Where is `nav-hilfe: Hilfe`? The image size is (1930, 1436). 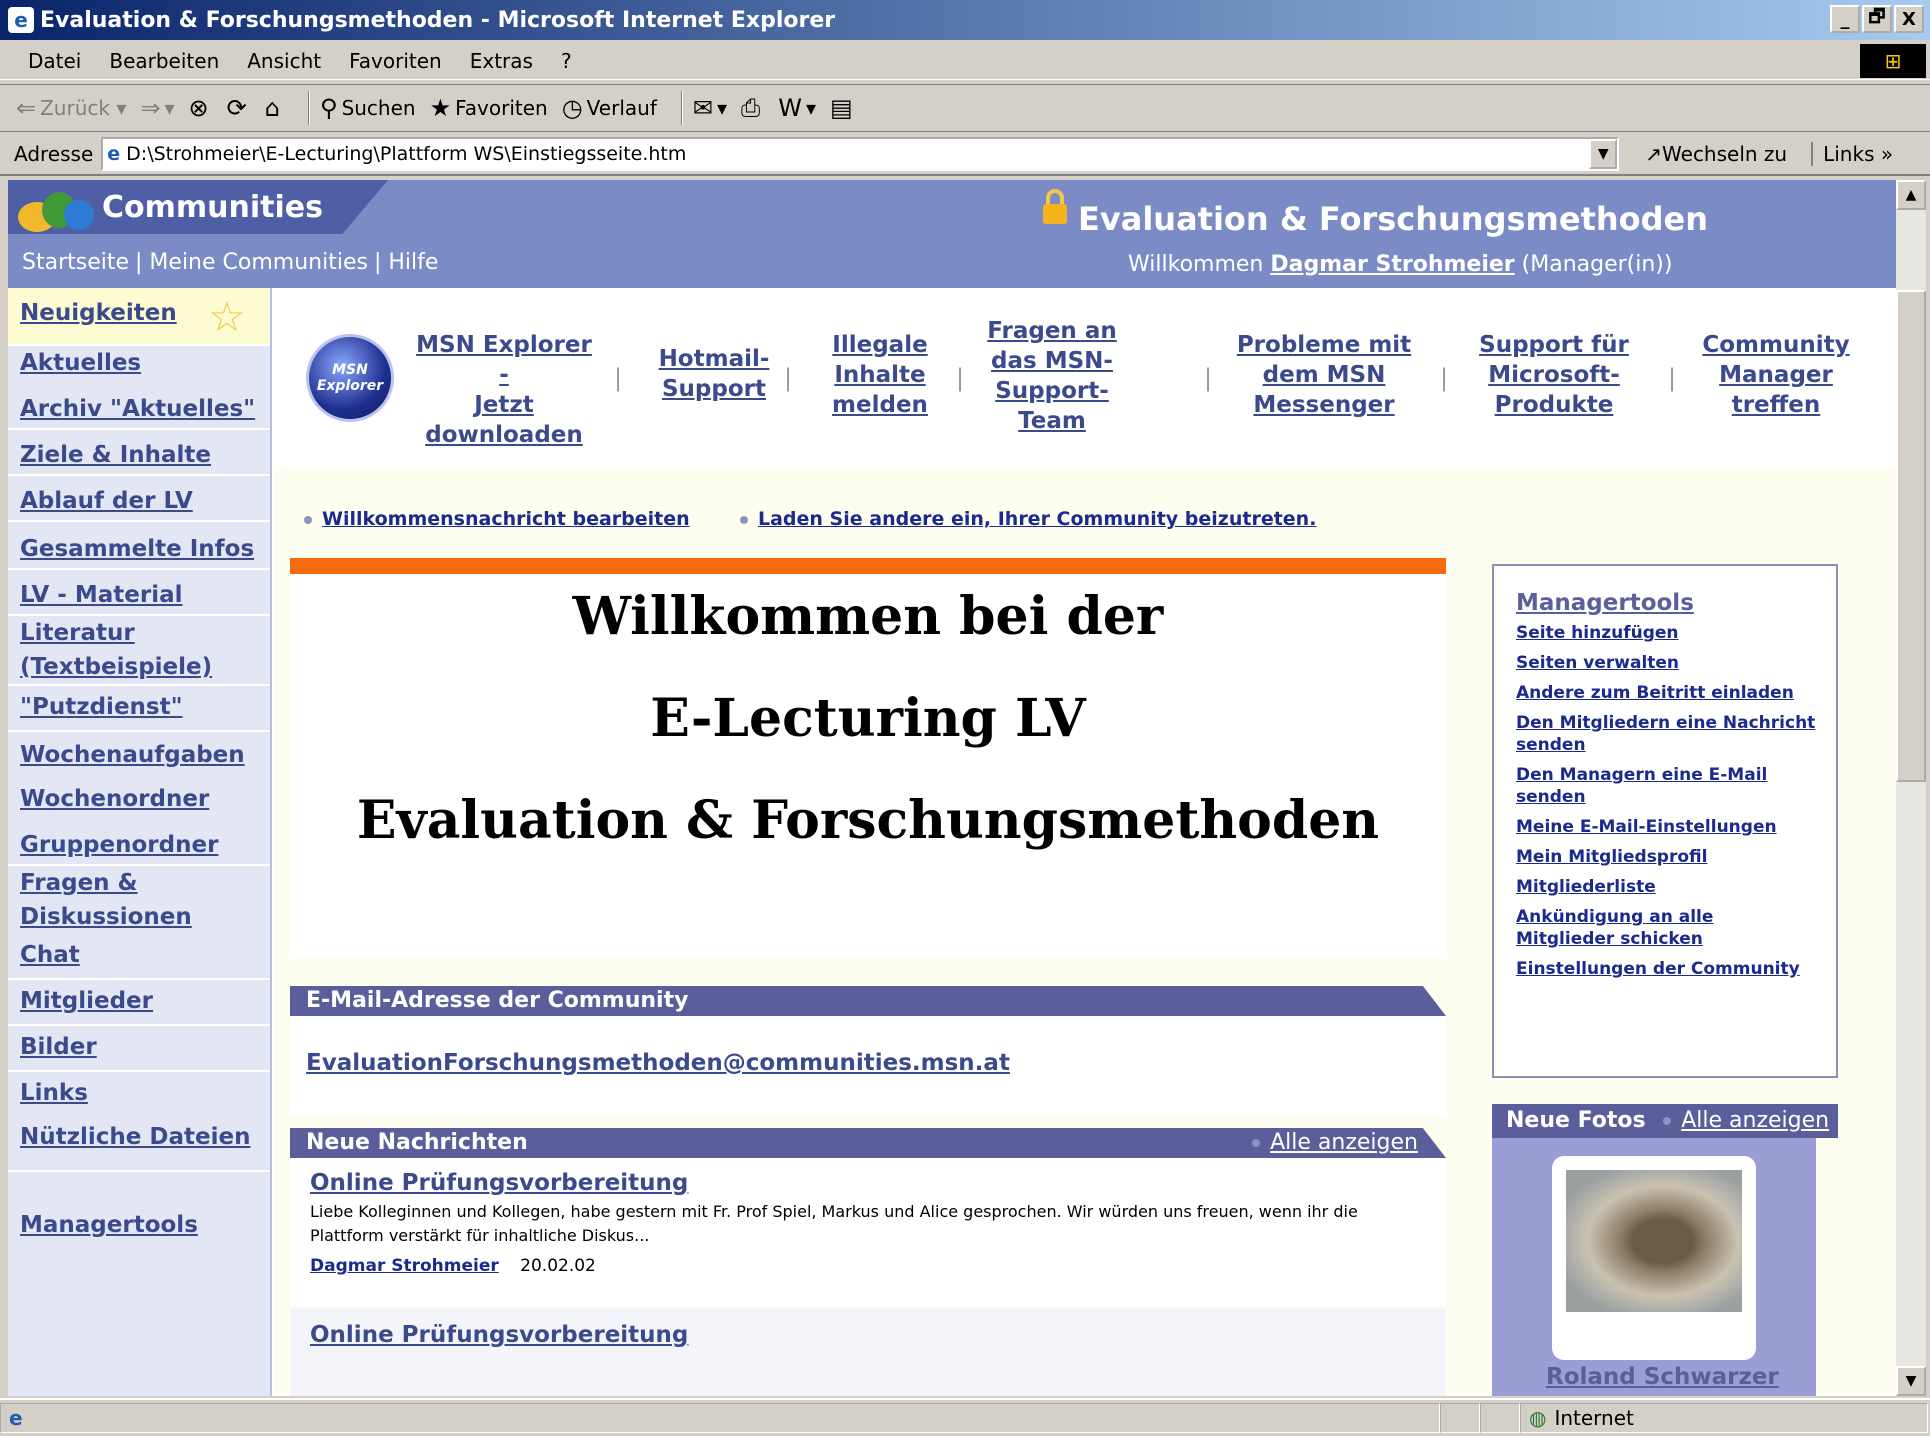
nav-hilfe: Hilfe is located at coordinates (413, 262).